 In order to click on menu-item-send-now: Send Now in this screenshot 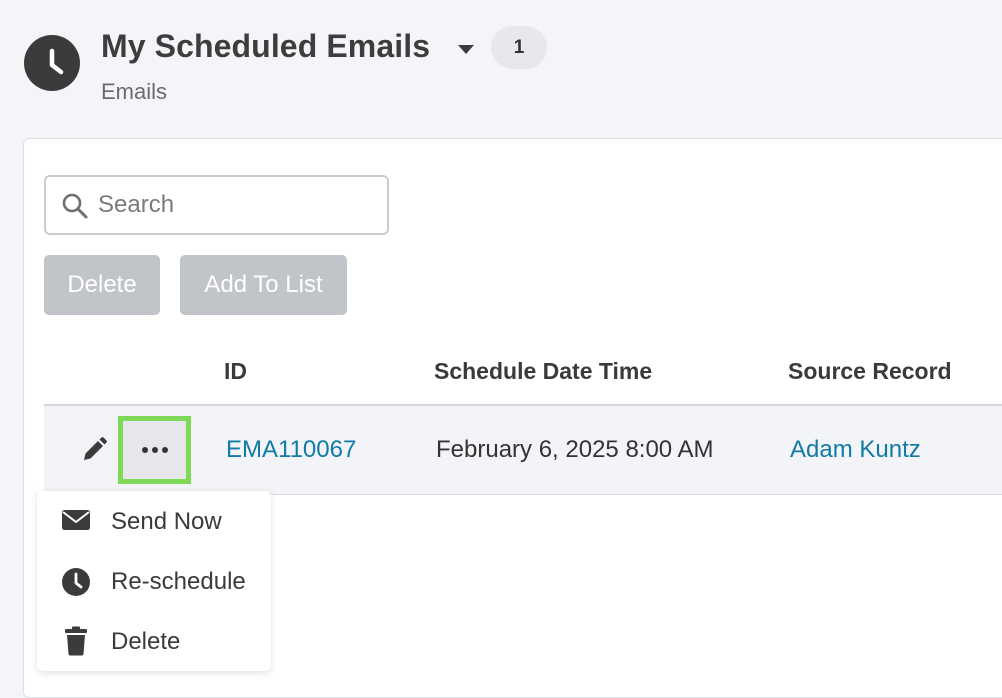, I will do `click(154, 521)`.